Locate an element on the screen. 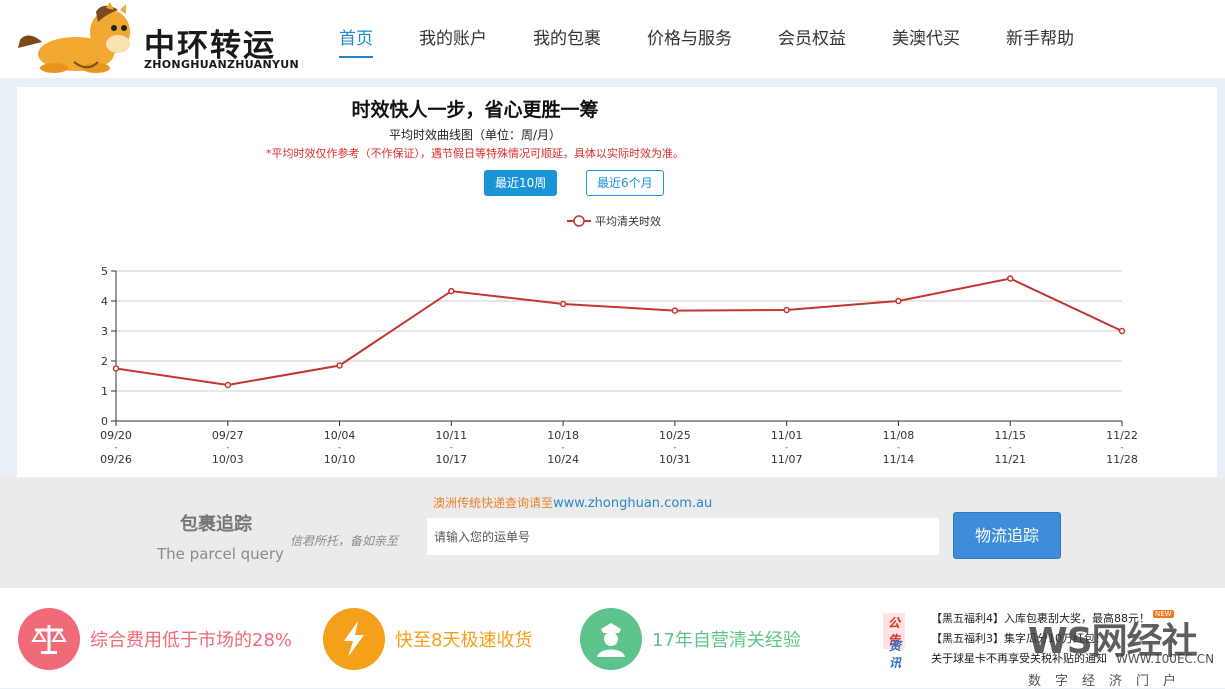 The width and height of the screenshot is (1225, 689). feature-customs-experience: 17年自营清关经验 is located at coordinates (690, 639).